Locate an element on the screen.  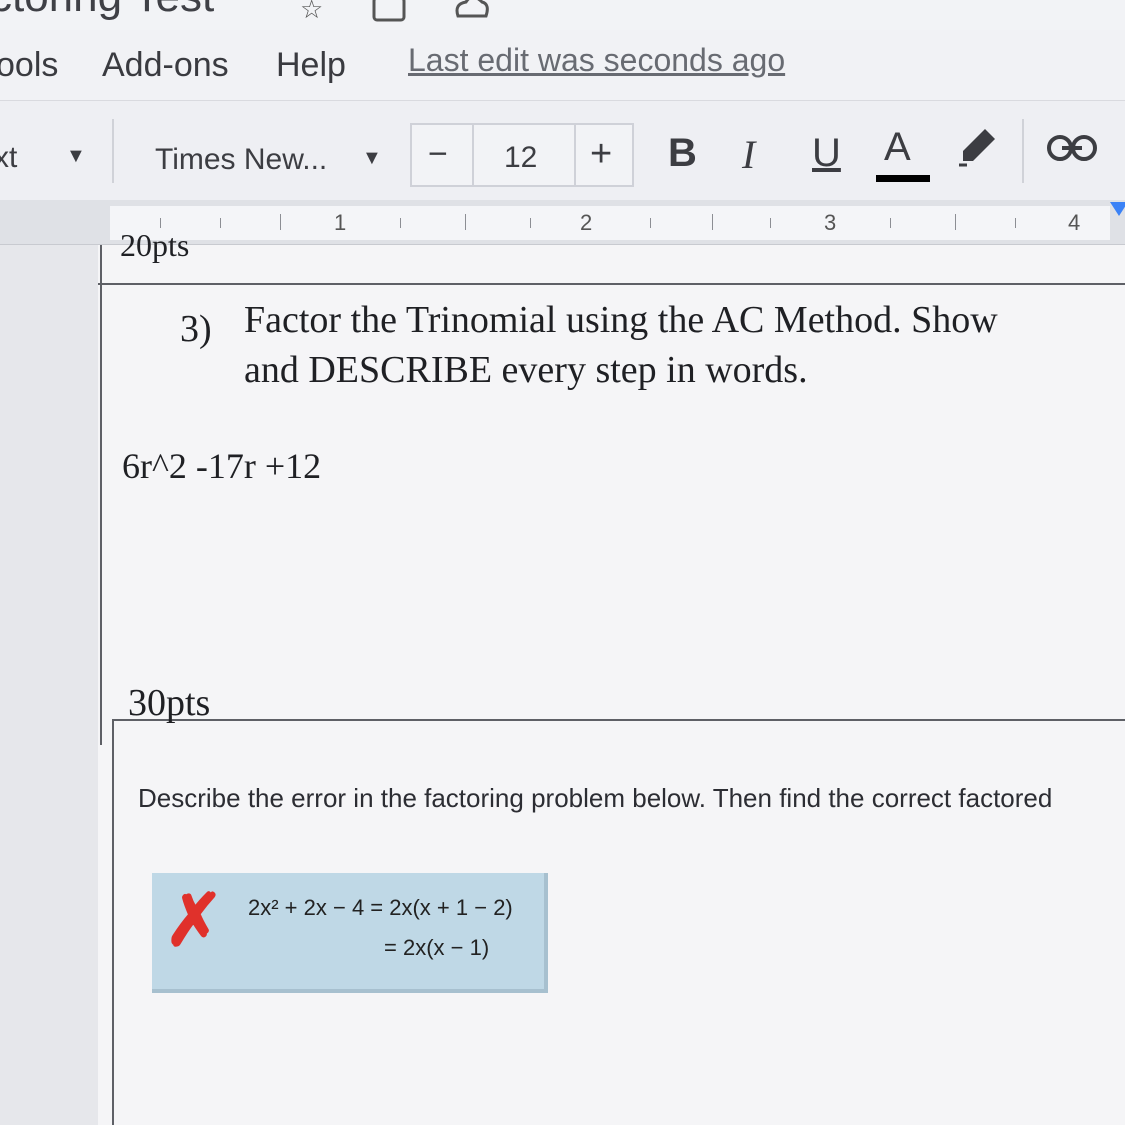
previous-points-label: 20pts is located at coordinates (155, 245).